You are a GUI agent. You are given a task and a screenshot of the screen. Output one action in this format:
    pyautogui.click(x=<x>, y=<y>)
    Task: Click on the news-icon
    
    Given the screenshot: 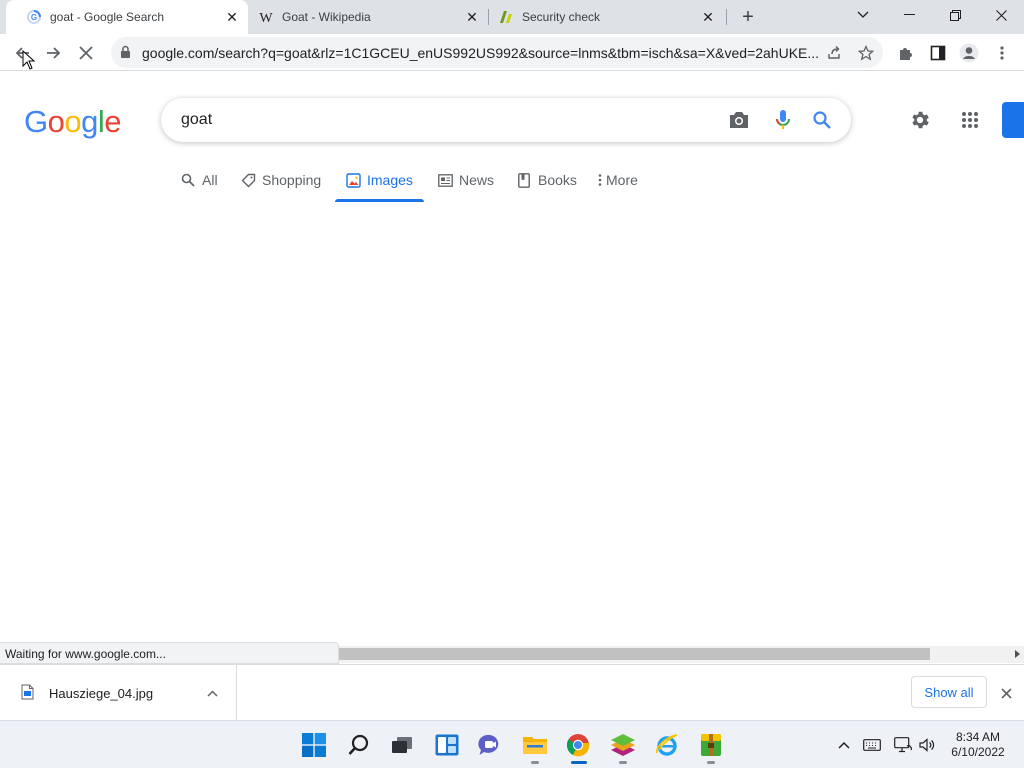 What is the action you would take?
    pyautogui.click(x=445, y=180)
    